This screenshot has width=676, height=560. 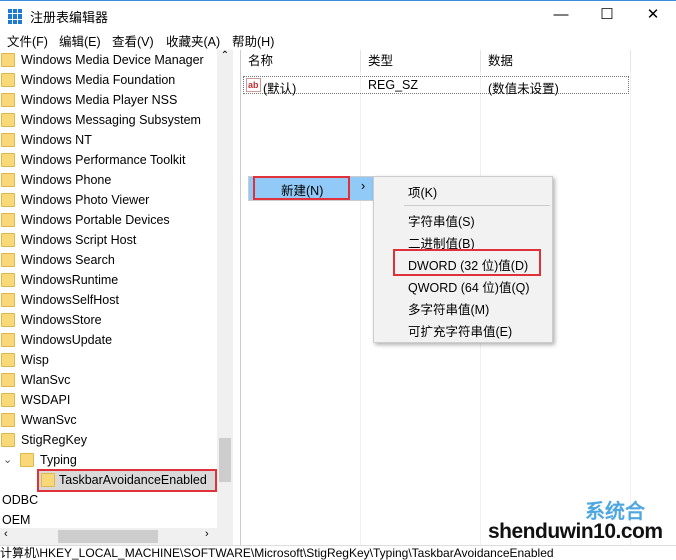 What do you see at coordinates (58, 460) in the screenshot?
I see `tree-item-label: Typing` at bounding box center [58, 460].